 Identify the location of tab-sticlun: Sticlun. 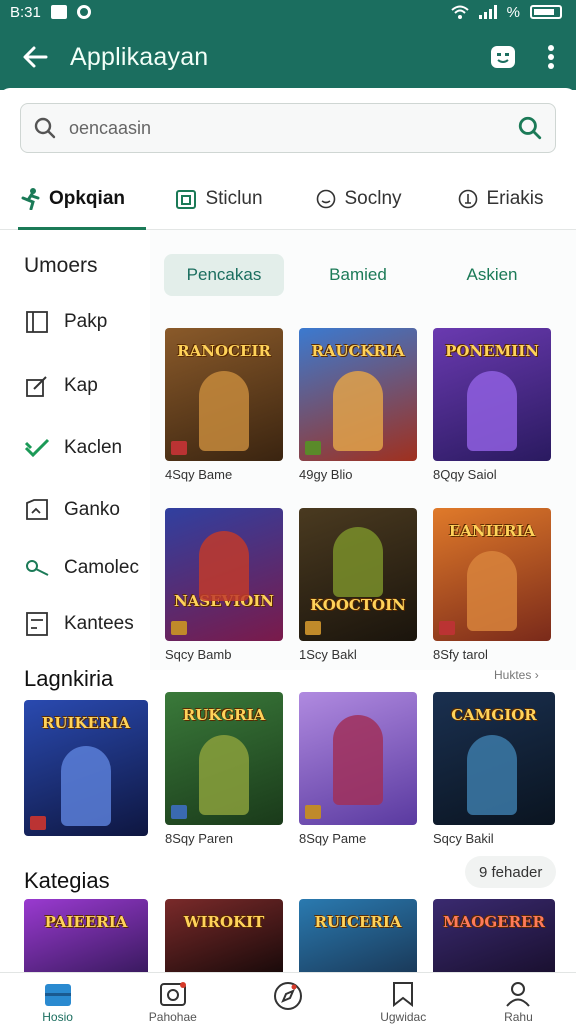
(219, 198).